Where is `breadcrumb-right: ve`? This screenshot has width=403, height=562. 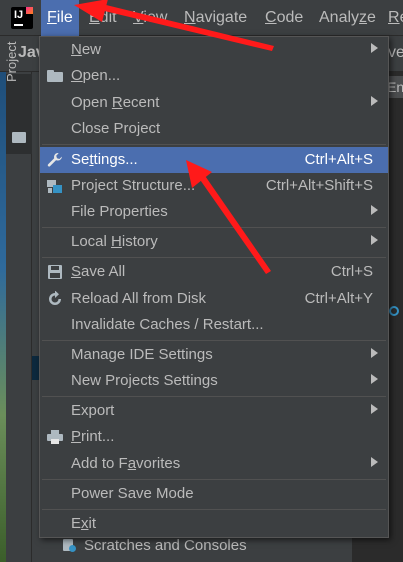 breadcrumb-right: ve is located at coordinates (395, 53).